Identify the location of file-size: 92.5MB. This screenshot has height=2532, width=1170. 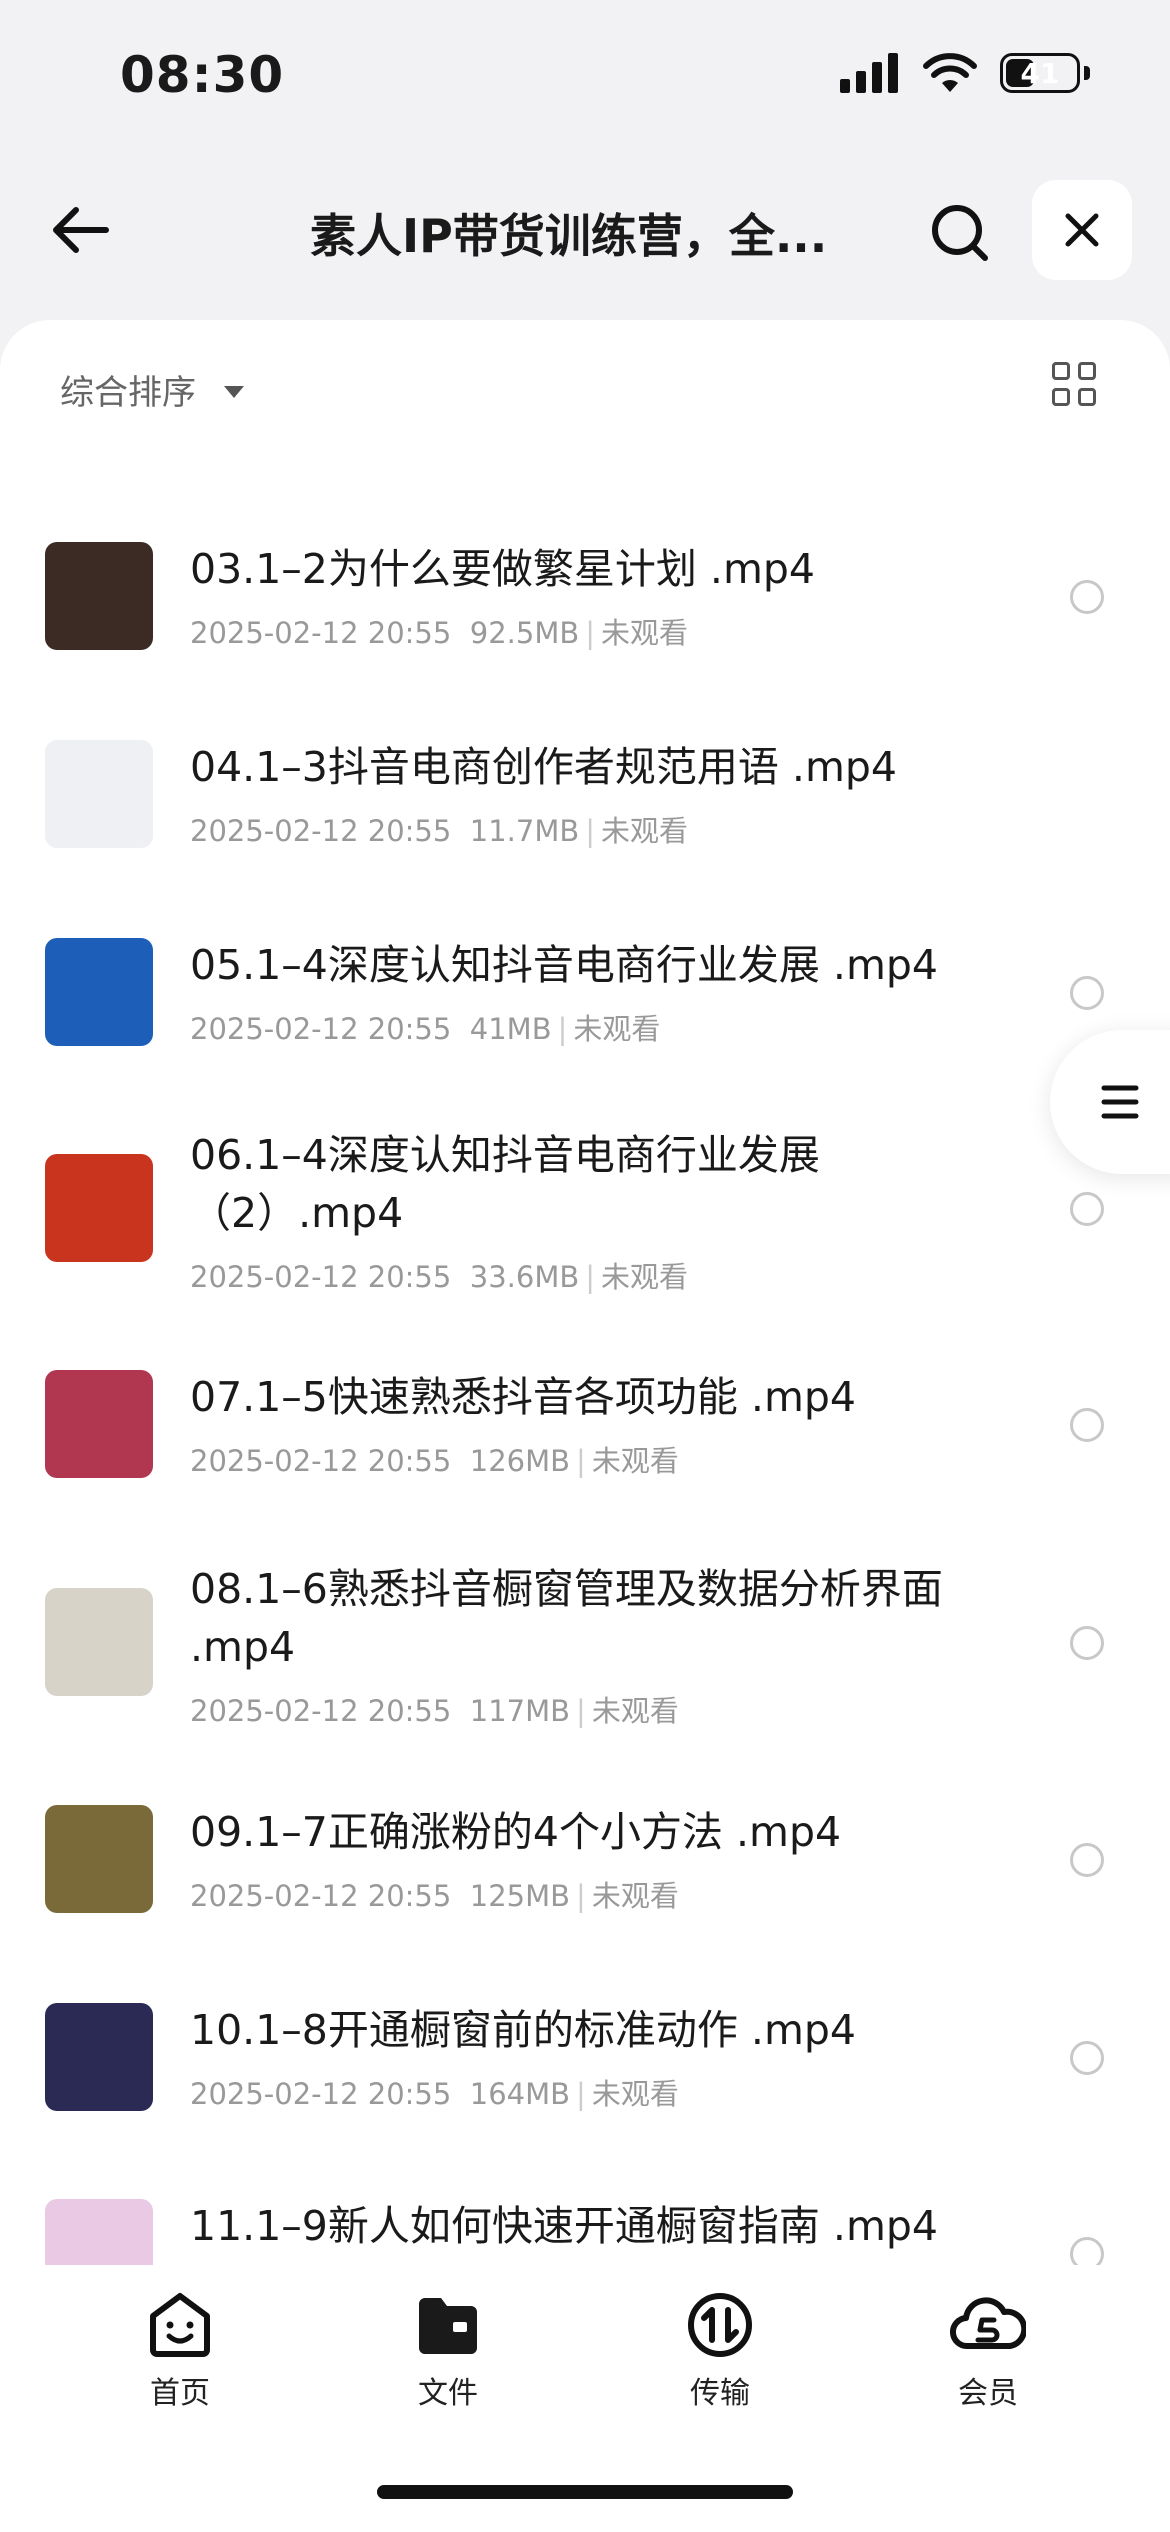
(524, 633).